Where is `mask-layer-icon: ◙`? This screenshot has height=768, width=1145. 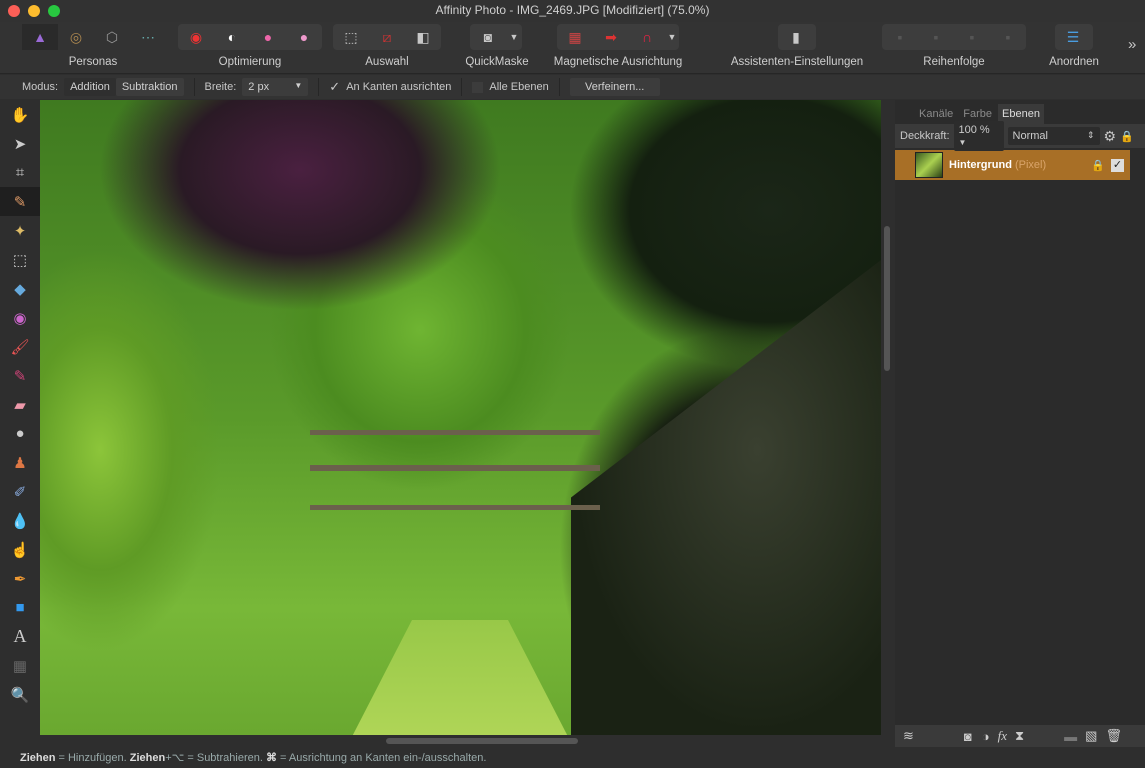
mask-layer-icon: ◙ is located at coordinates (968, 736).